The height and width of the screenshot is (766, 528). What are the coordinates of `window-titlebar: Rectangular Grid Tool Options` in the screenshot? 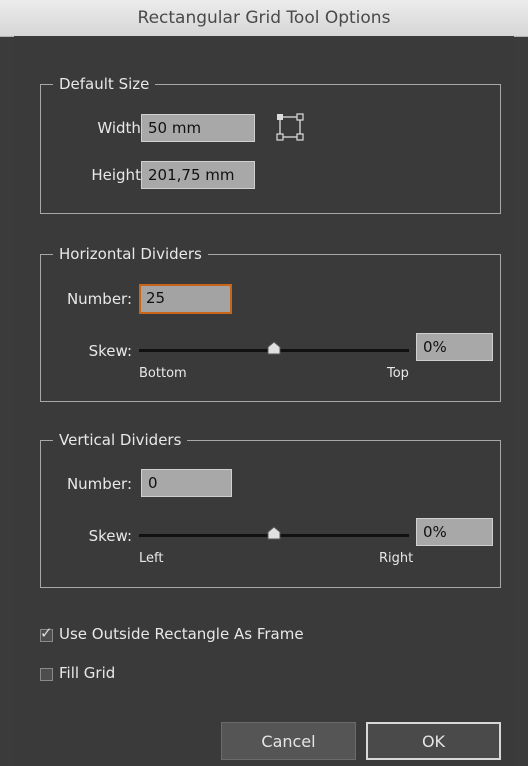 It's located at (264, 18).